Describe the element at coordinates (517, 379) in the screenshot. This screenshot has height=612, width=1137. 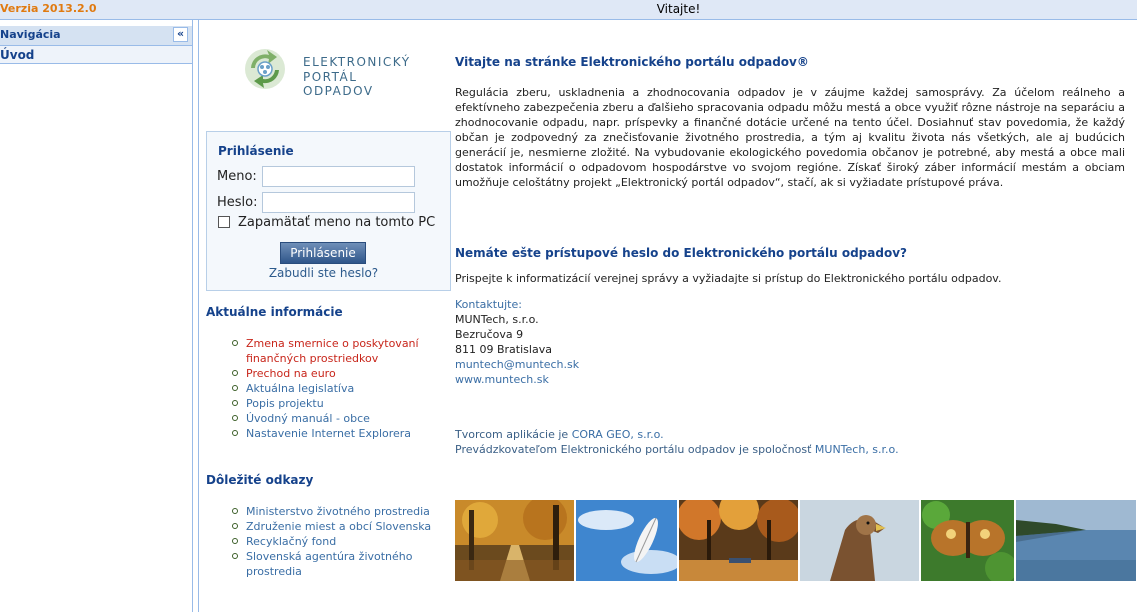
I see `contact-web-link: www.muntech.sk` at that location.